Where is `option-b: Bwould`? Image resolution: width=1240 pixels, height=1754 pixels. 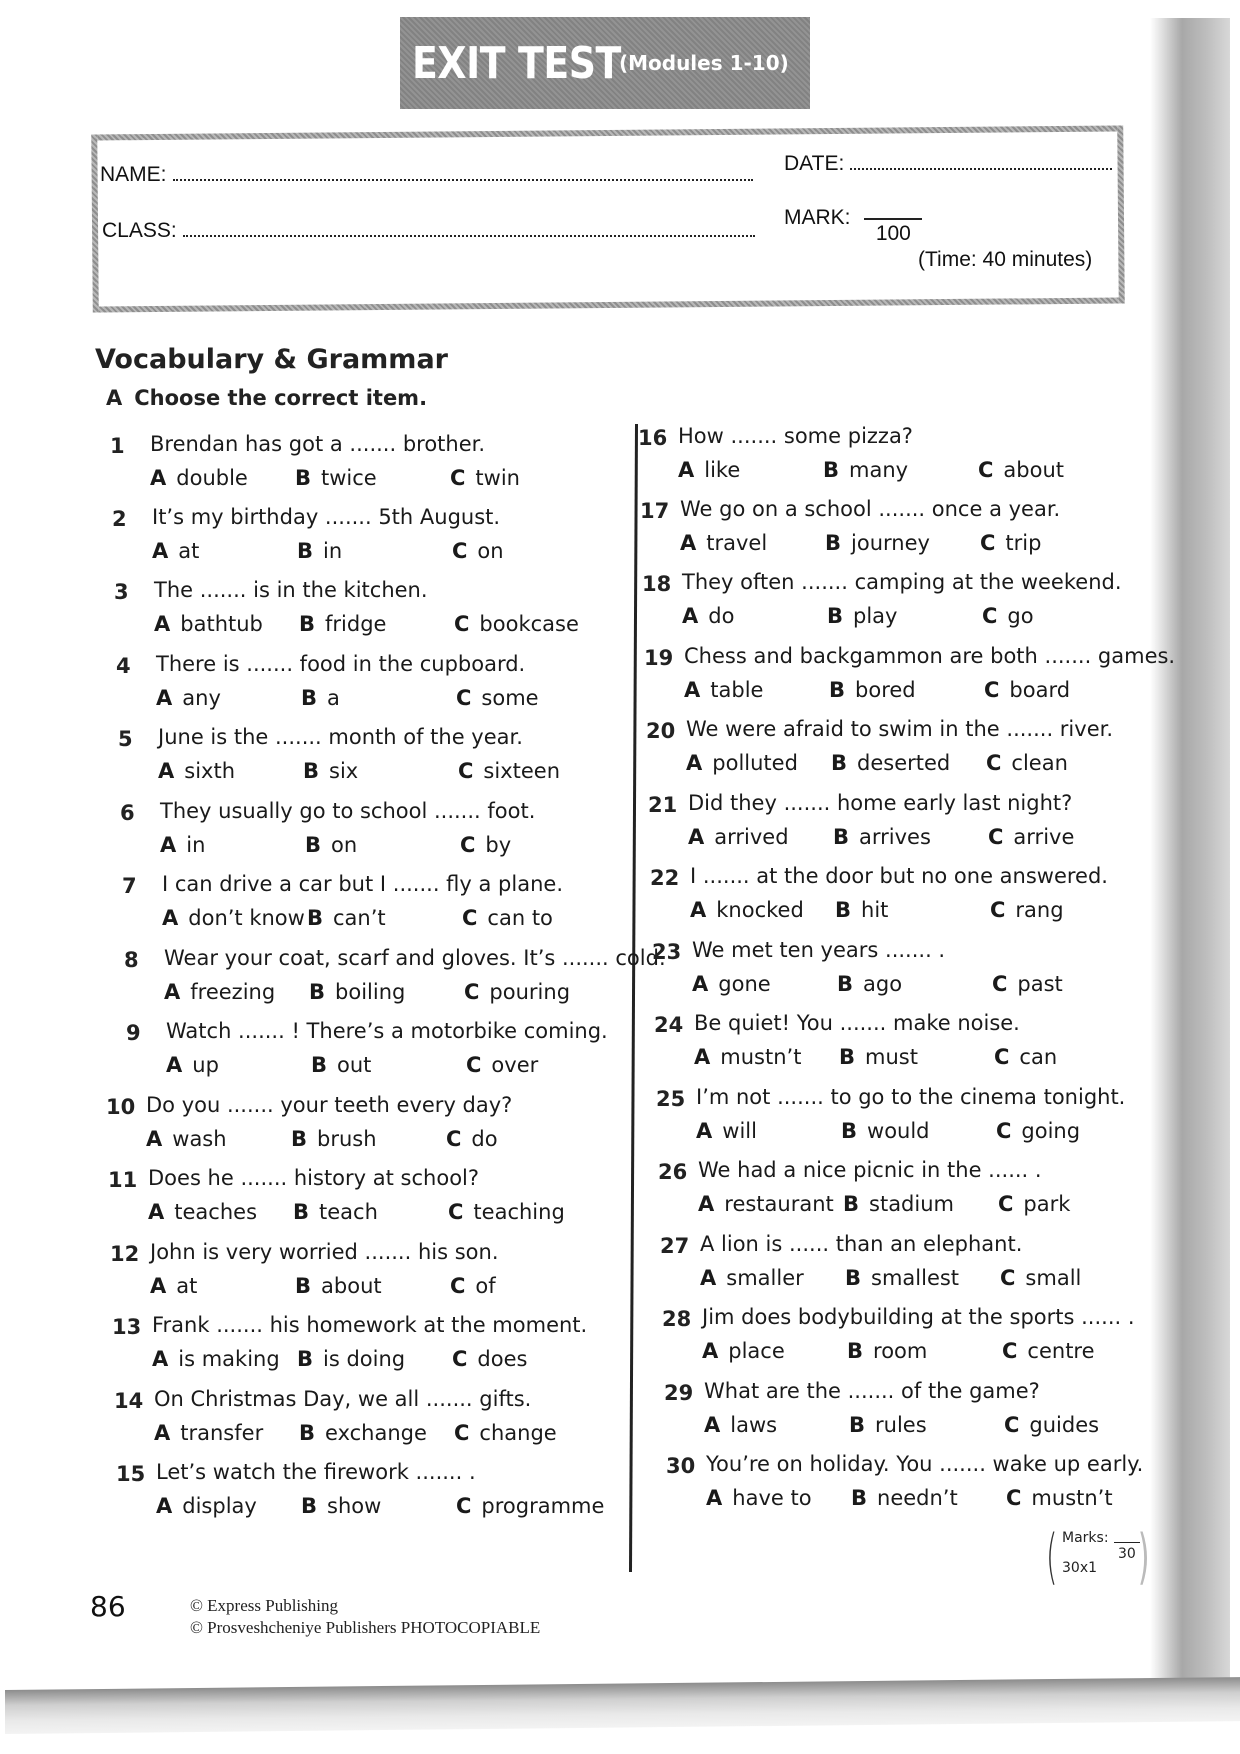
option-b: Bwould is located at coordinates (885, 1131).